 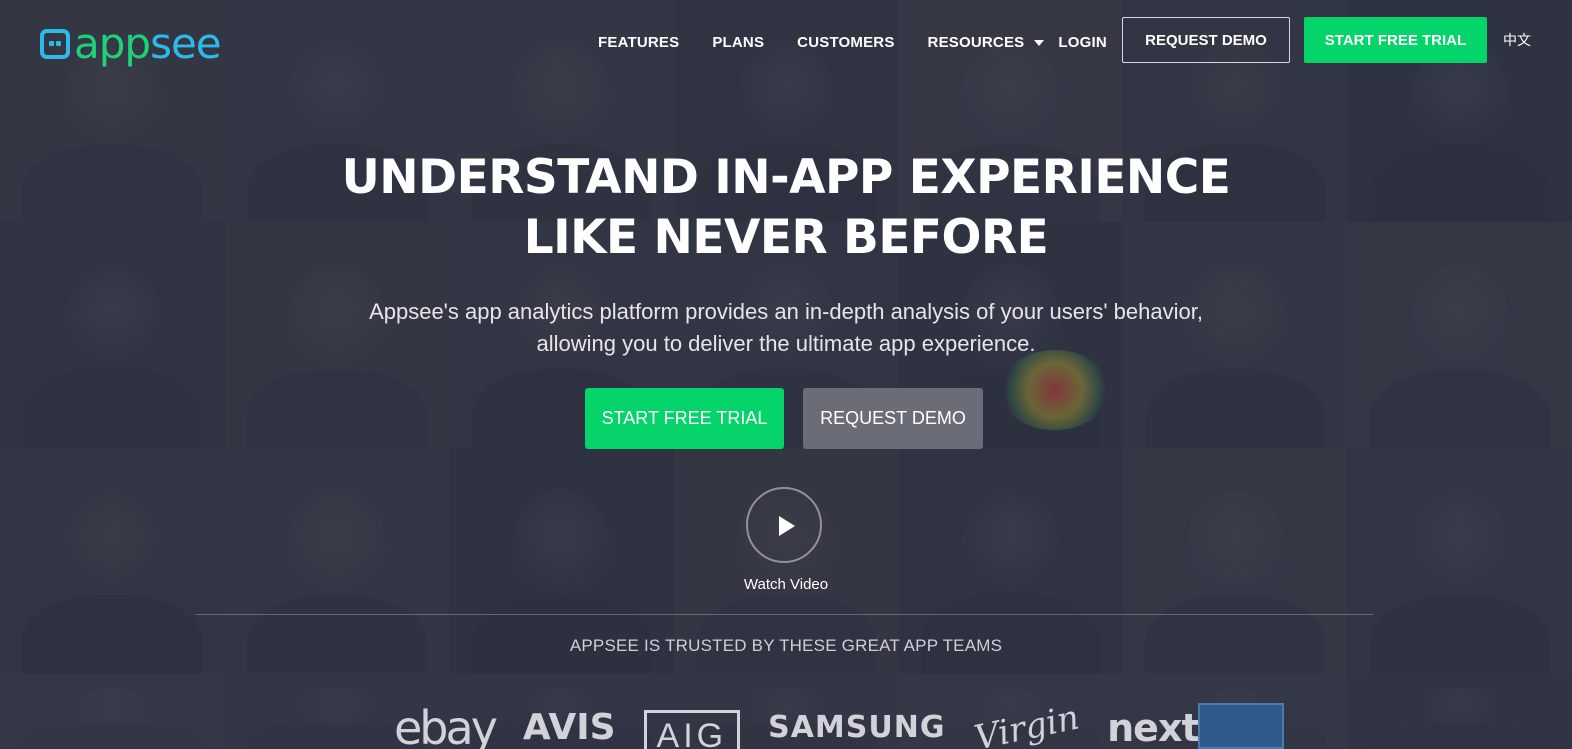 I want to click on aig-logo: AIG, so click(x=692, y=729).